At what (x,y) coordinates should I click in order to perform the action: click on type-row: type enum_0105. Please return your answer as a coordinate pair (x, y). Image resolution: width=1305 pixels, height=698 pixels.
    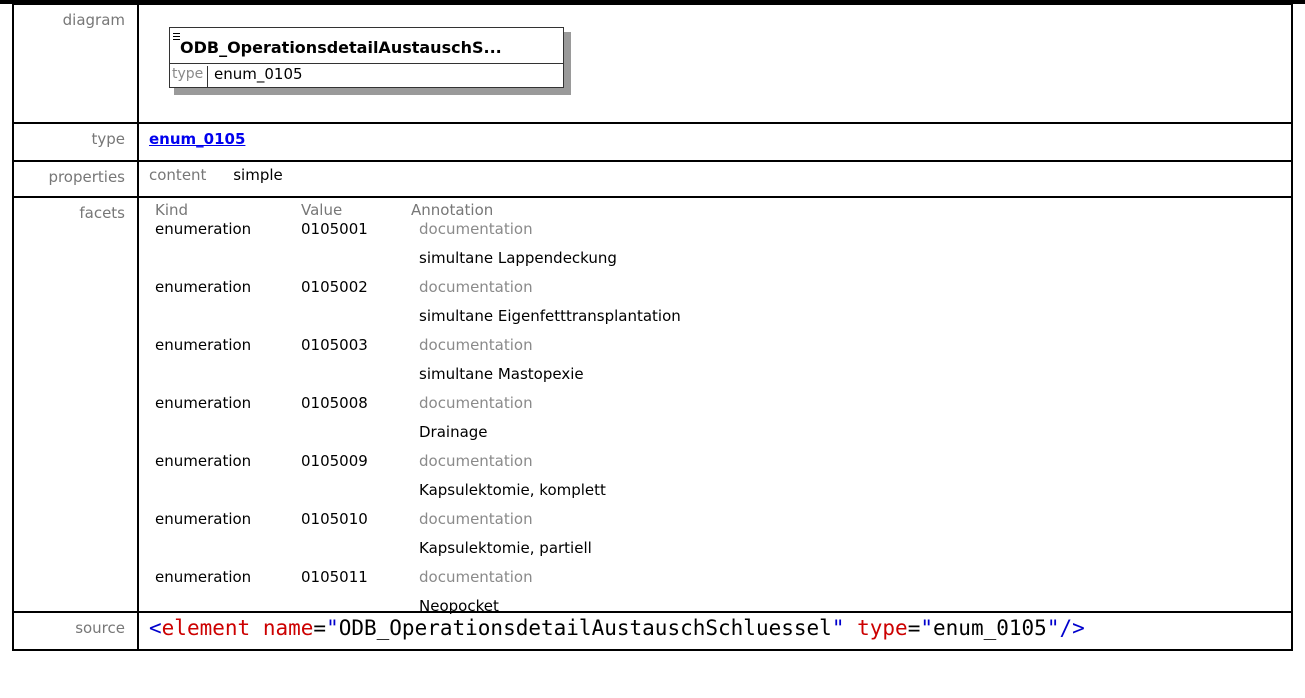
    Looking at the image, I should click on (652, 142).